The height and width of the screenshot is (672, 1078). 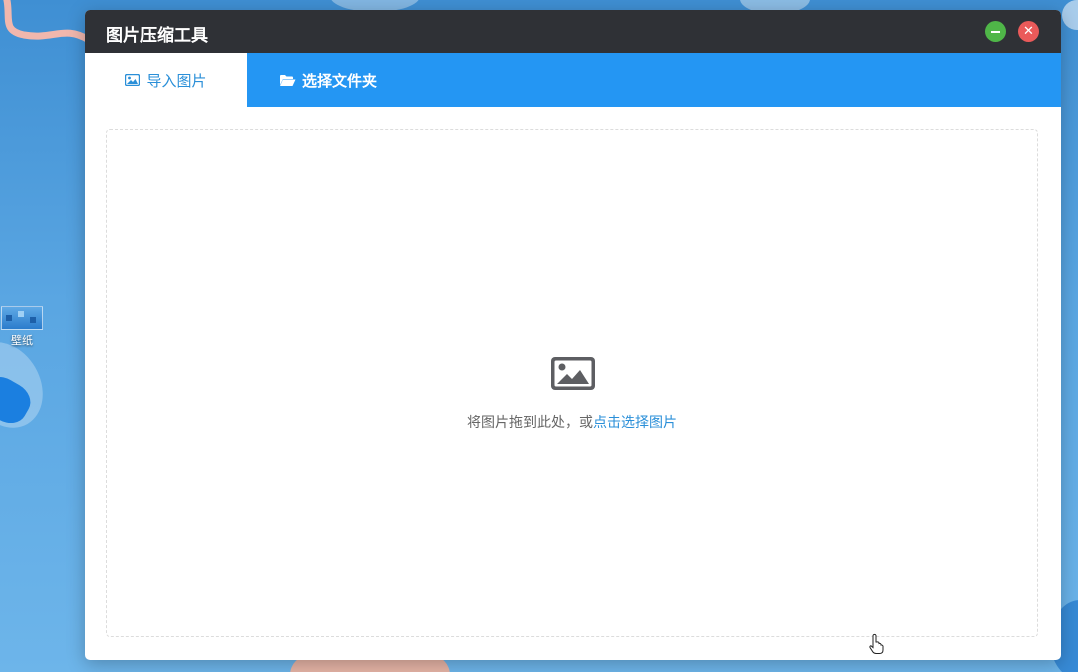 What do you see at coordinates (573, 80) in the screenshot?
I see `tab-bar: 导入图片 选择文件夹` at bounding box center [573, 80].